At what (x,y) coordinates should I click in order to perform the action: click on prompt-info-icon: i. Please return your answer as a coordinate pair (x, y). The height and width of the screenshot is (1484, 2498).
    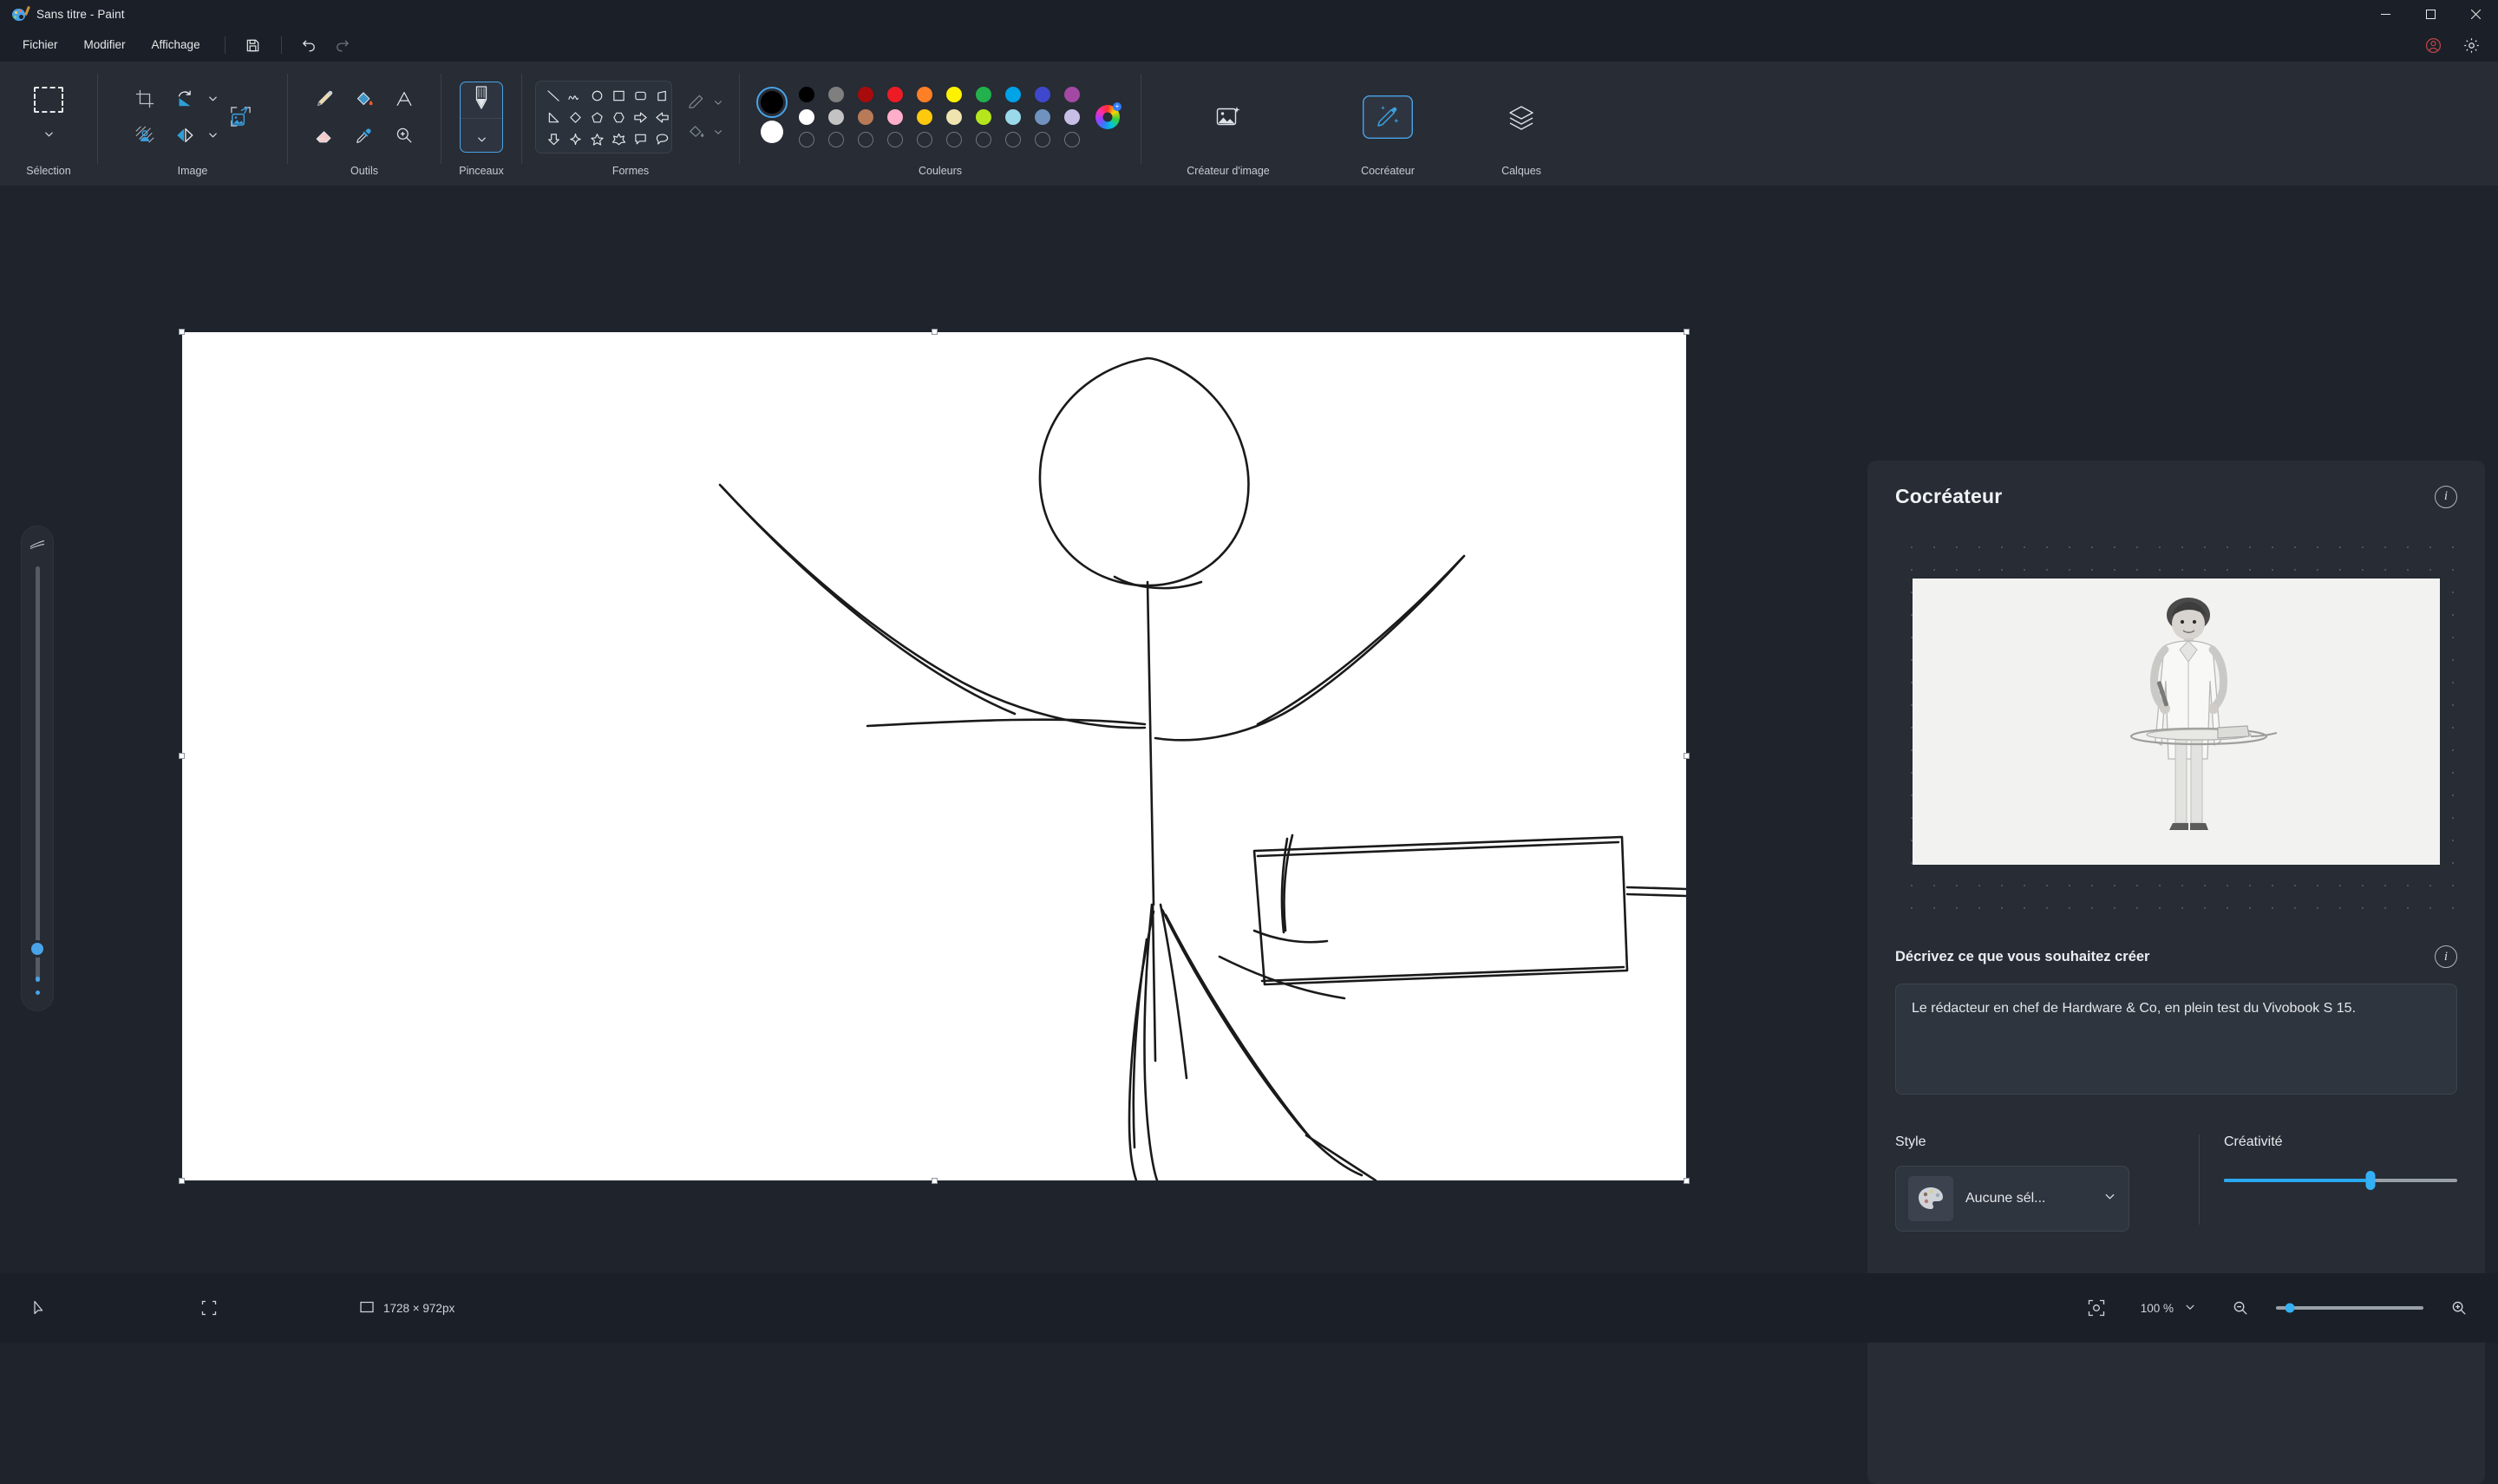
    Looking at the image, I should click on (2446, 957).